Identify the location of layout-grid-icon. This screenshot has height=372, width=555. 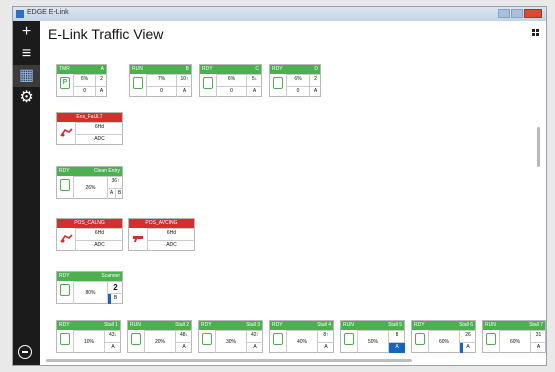
(535, 32).